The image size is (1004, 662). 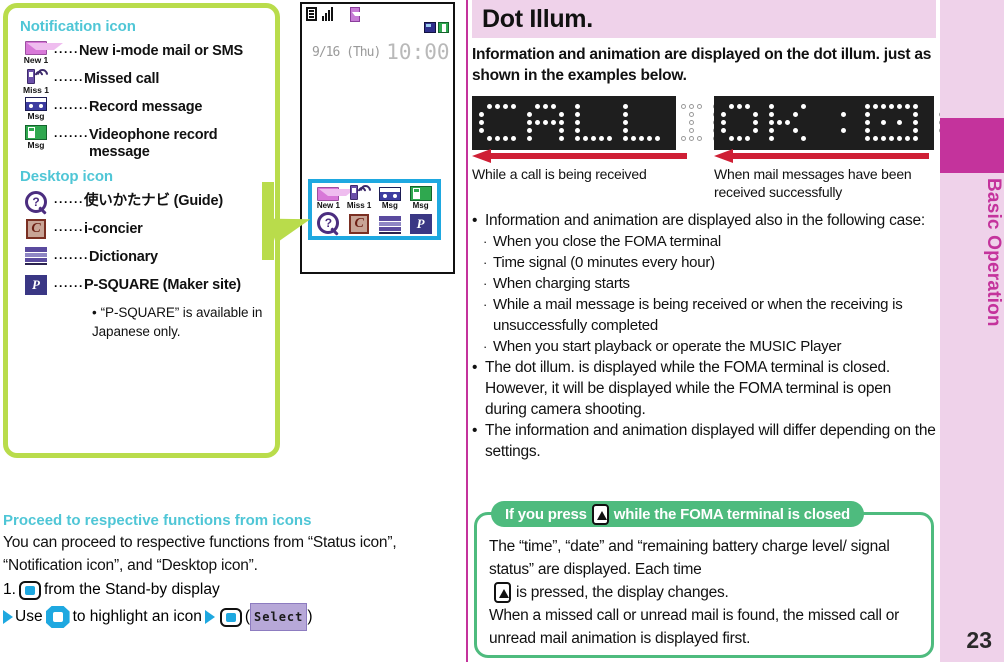 I want to click on navigation-key-icon, so click(x=57, y=617).